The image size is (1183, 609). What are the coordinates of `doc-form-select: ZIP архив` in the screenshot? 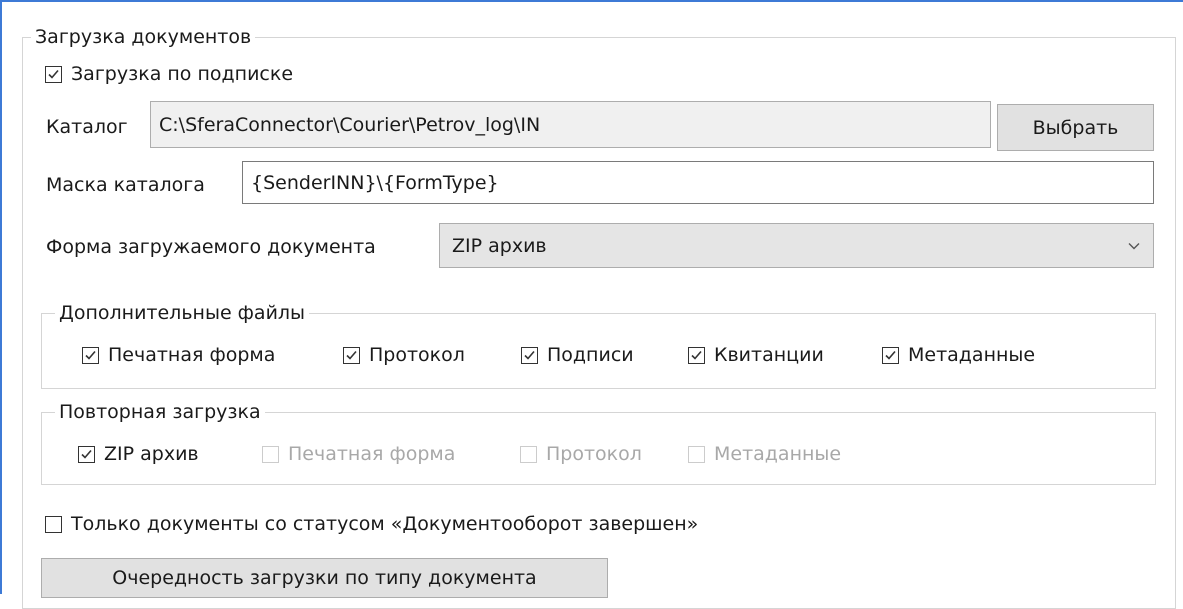 It's located at (796, 245).